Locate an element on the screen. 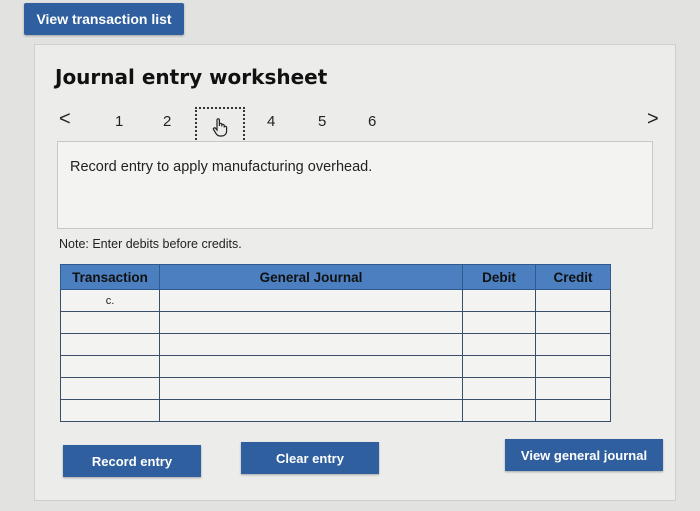  prev-chevron-icon: < is located at coordinates (65, 119).